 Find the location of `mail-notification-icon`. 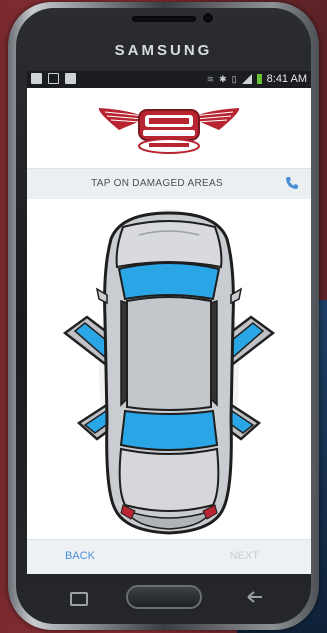

mail-notification-icon is located at coordinates (53, 78).